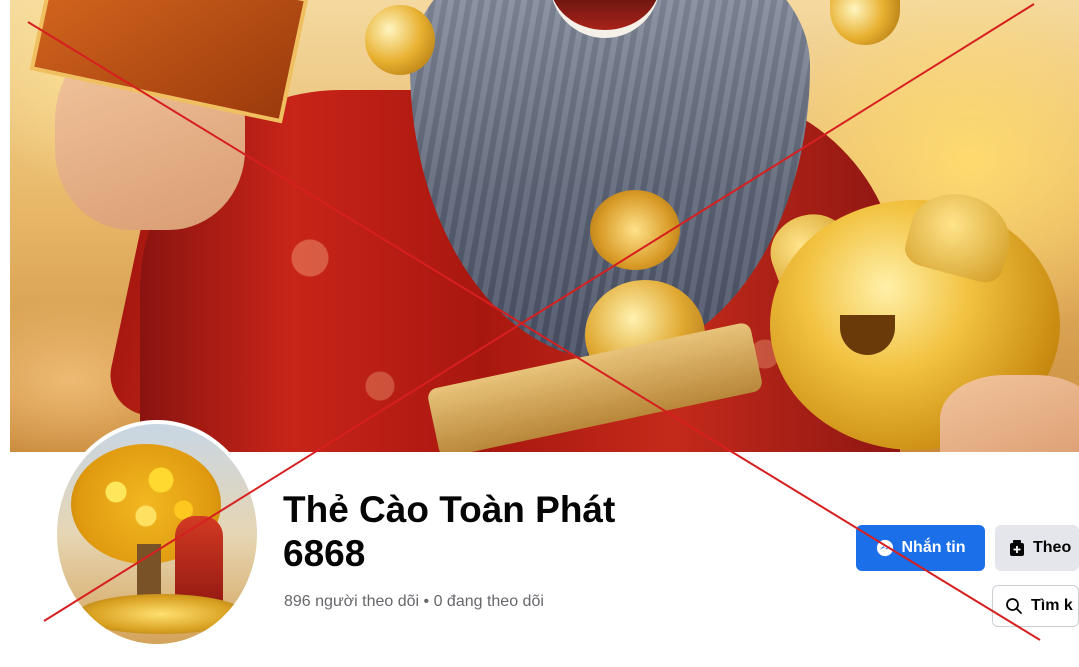 This screenshot has height=667, width=1079. Describe the element at coordinates (933, 547) in the screenshot. I see `message-button-label: Nhắn tin` at that location.